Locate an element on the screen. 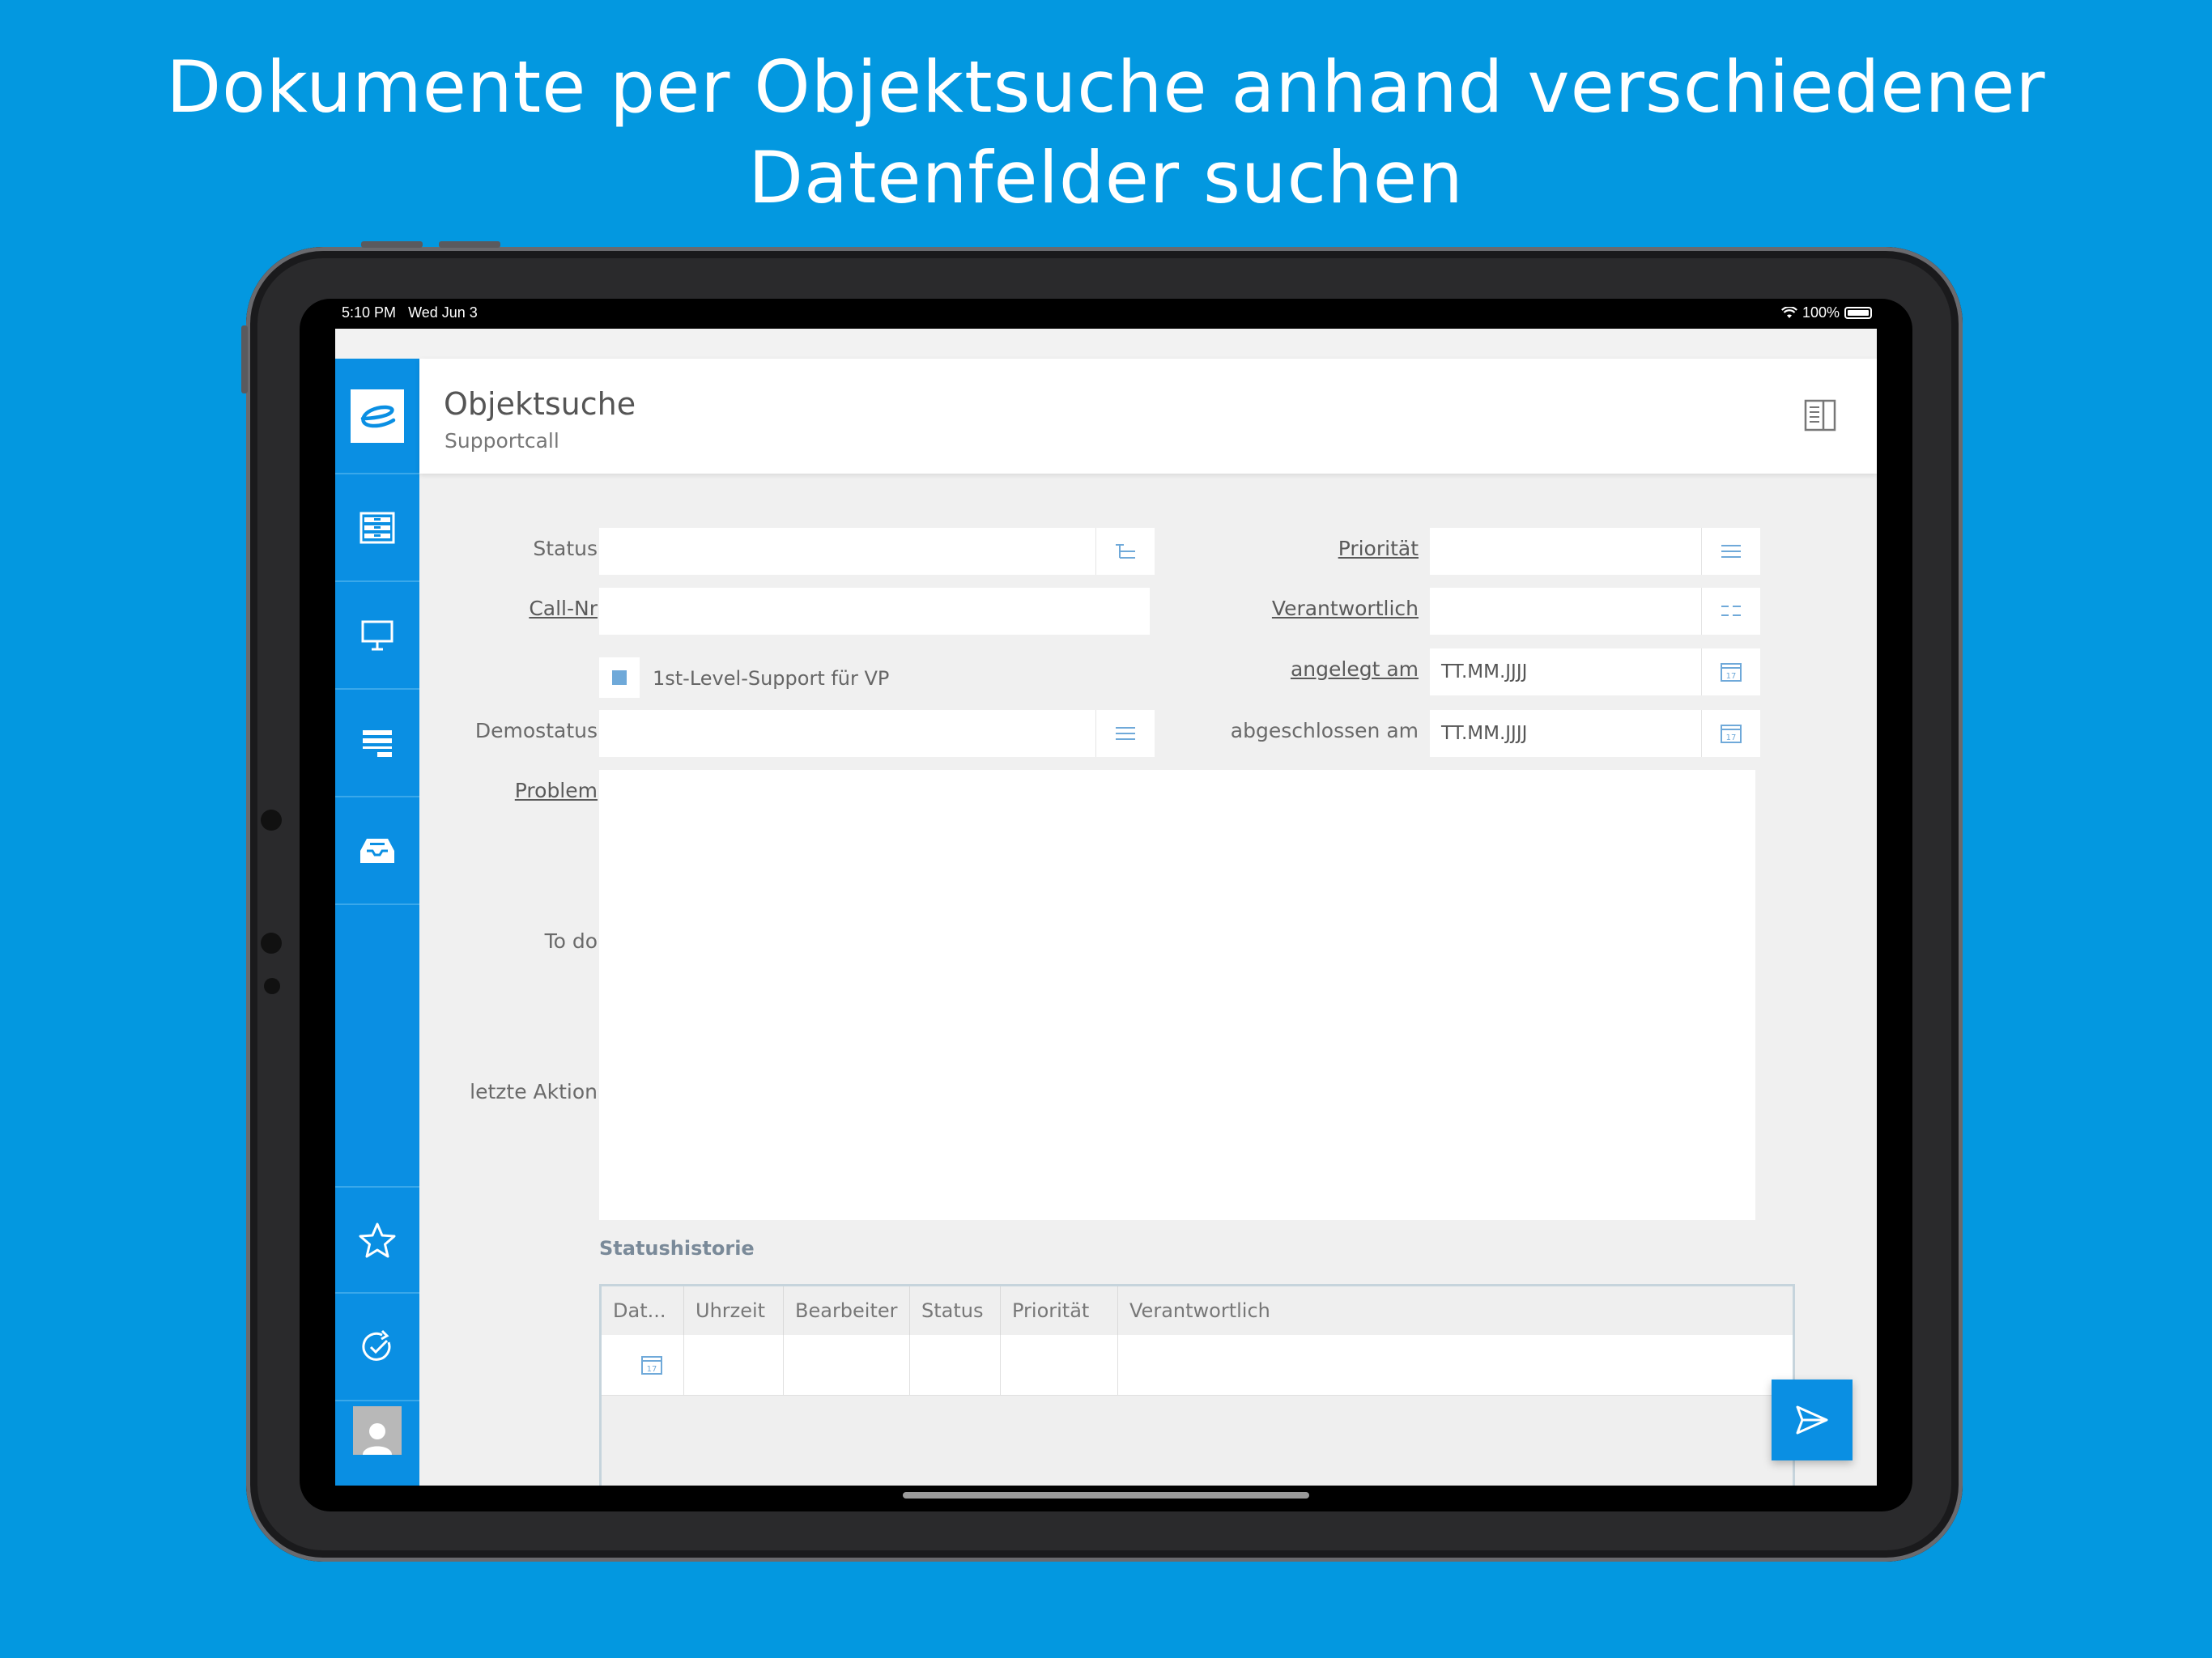  double-list-icon is located at coordinates (1731, 611).